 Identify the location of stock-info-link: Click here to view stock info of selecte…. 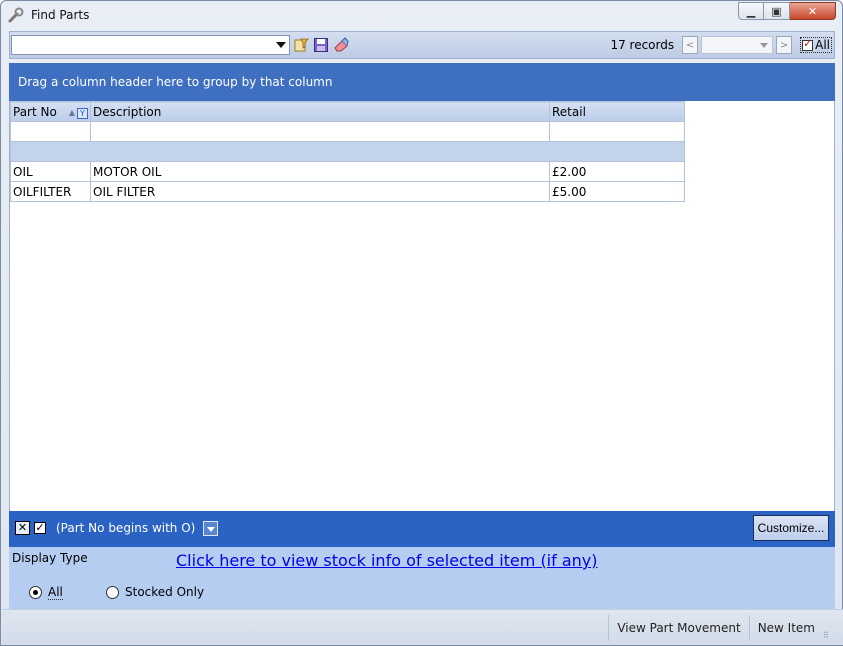
(387, 560).